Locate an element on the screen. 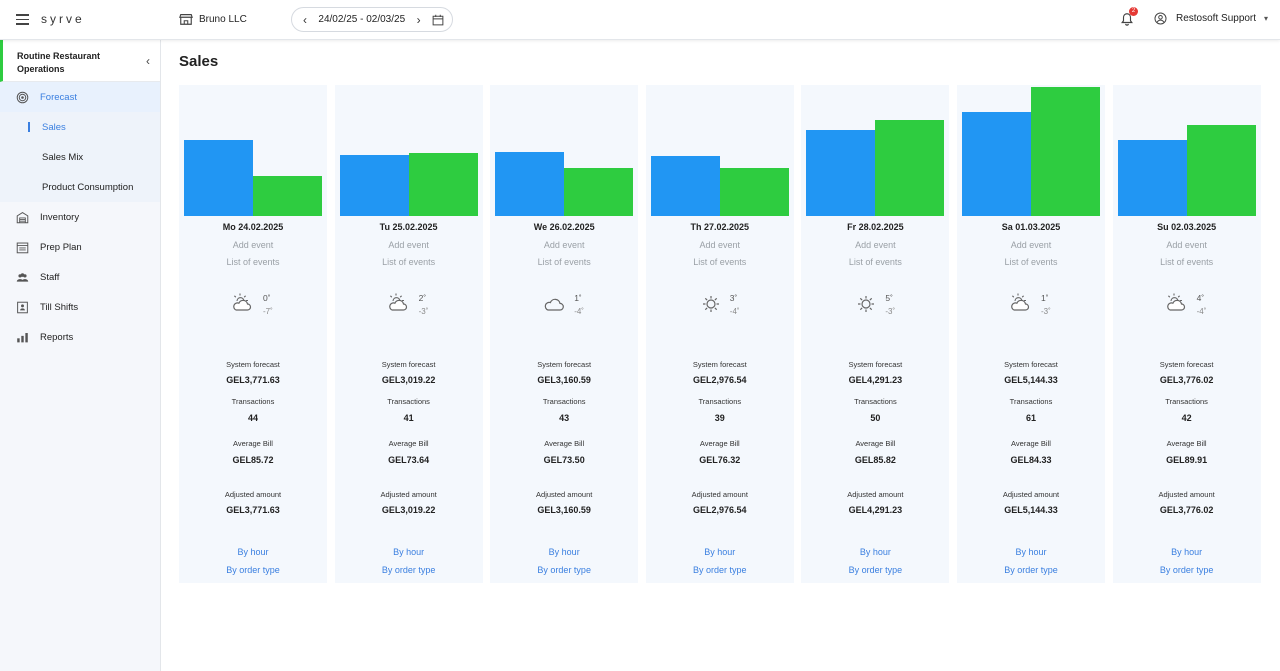  user-menu: Restosoft Support ▾ is located at coordinates (1211, 18).